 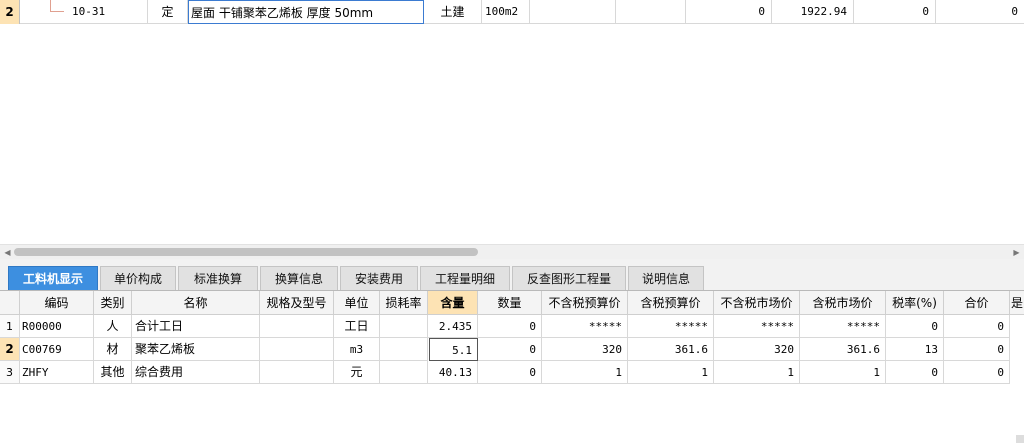 What do you see at coordinates (1016, 252) in the screenshot?
I see `scroll-right-icon: ▶` at bounding box center [1016, 252].